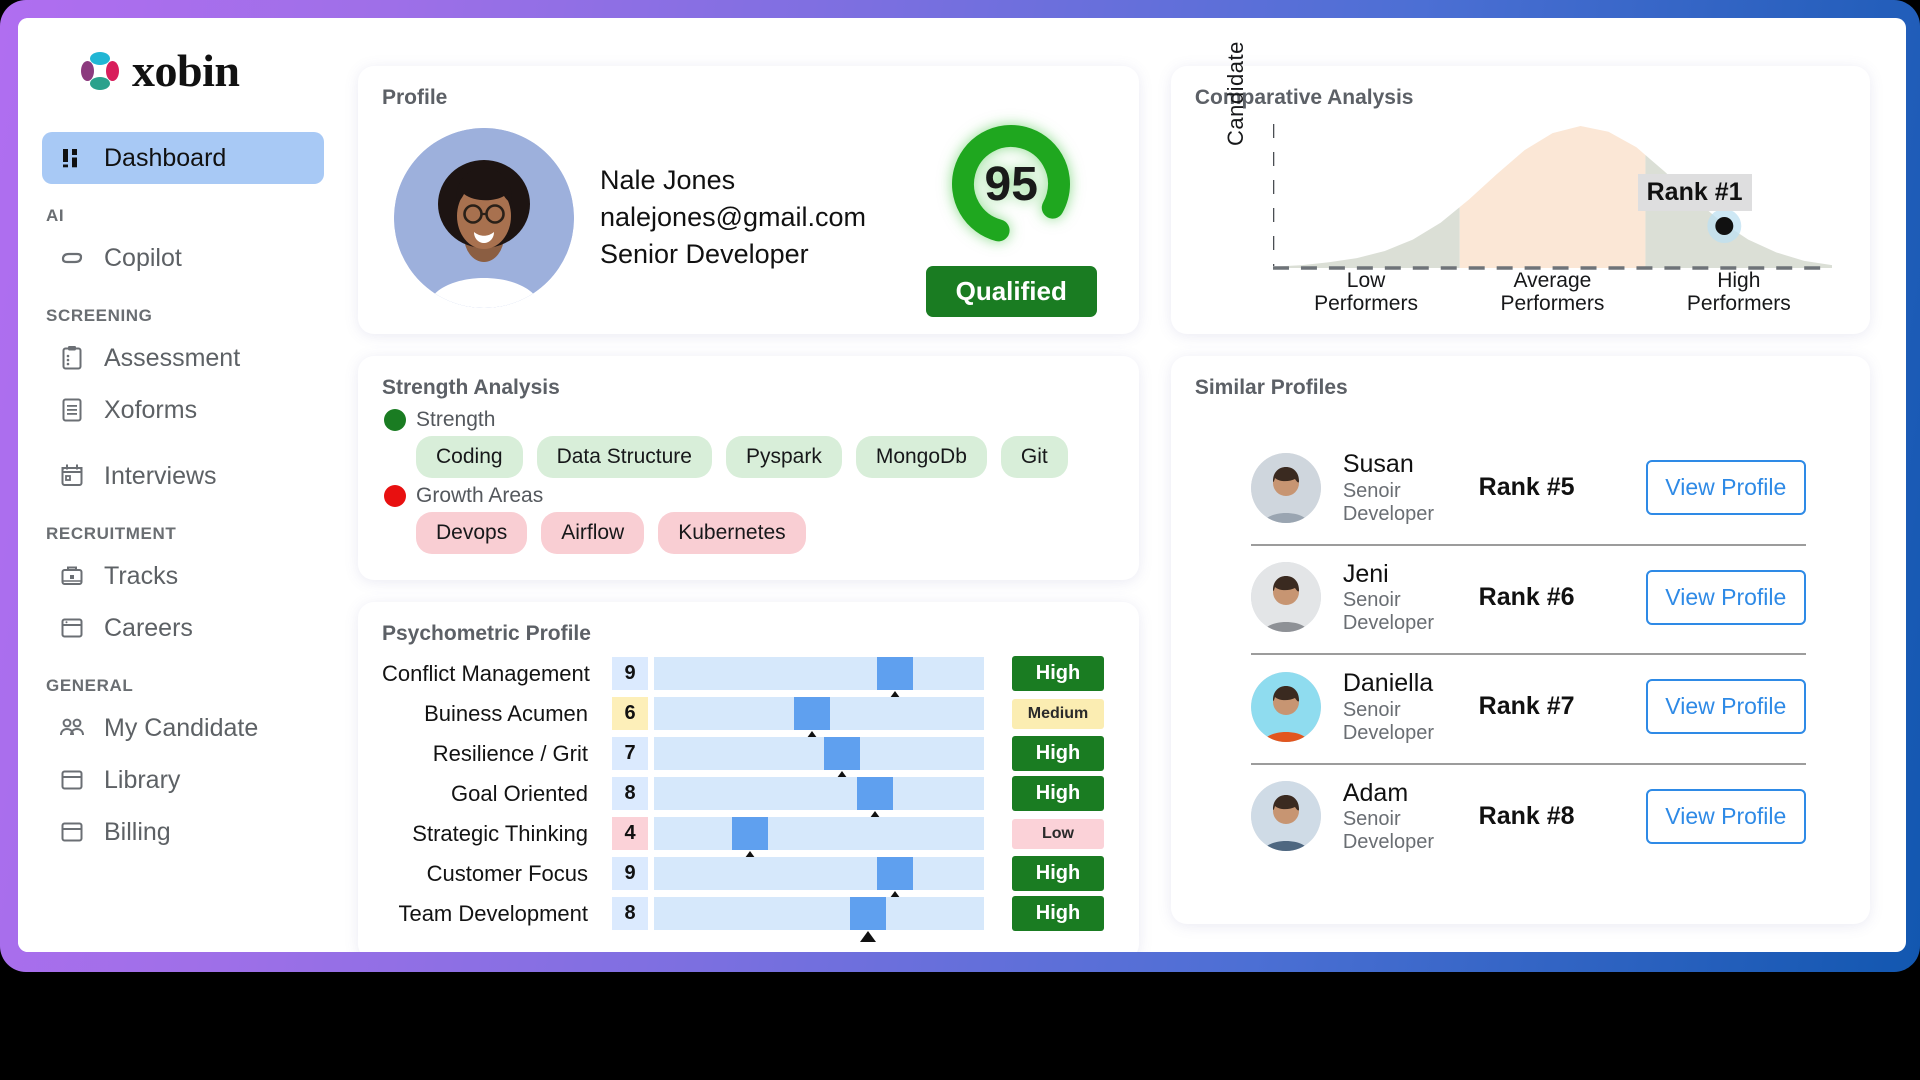  I want to click on psychometric-row: Buiness Acumen 6 Medium, so click(748, 718).